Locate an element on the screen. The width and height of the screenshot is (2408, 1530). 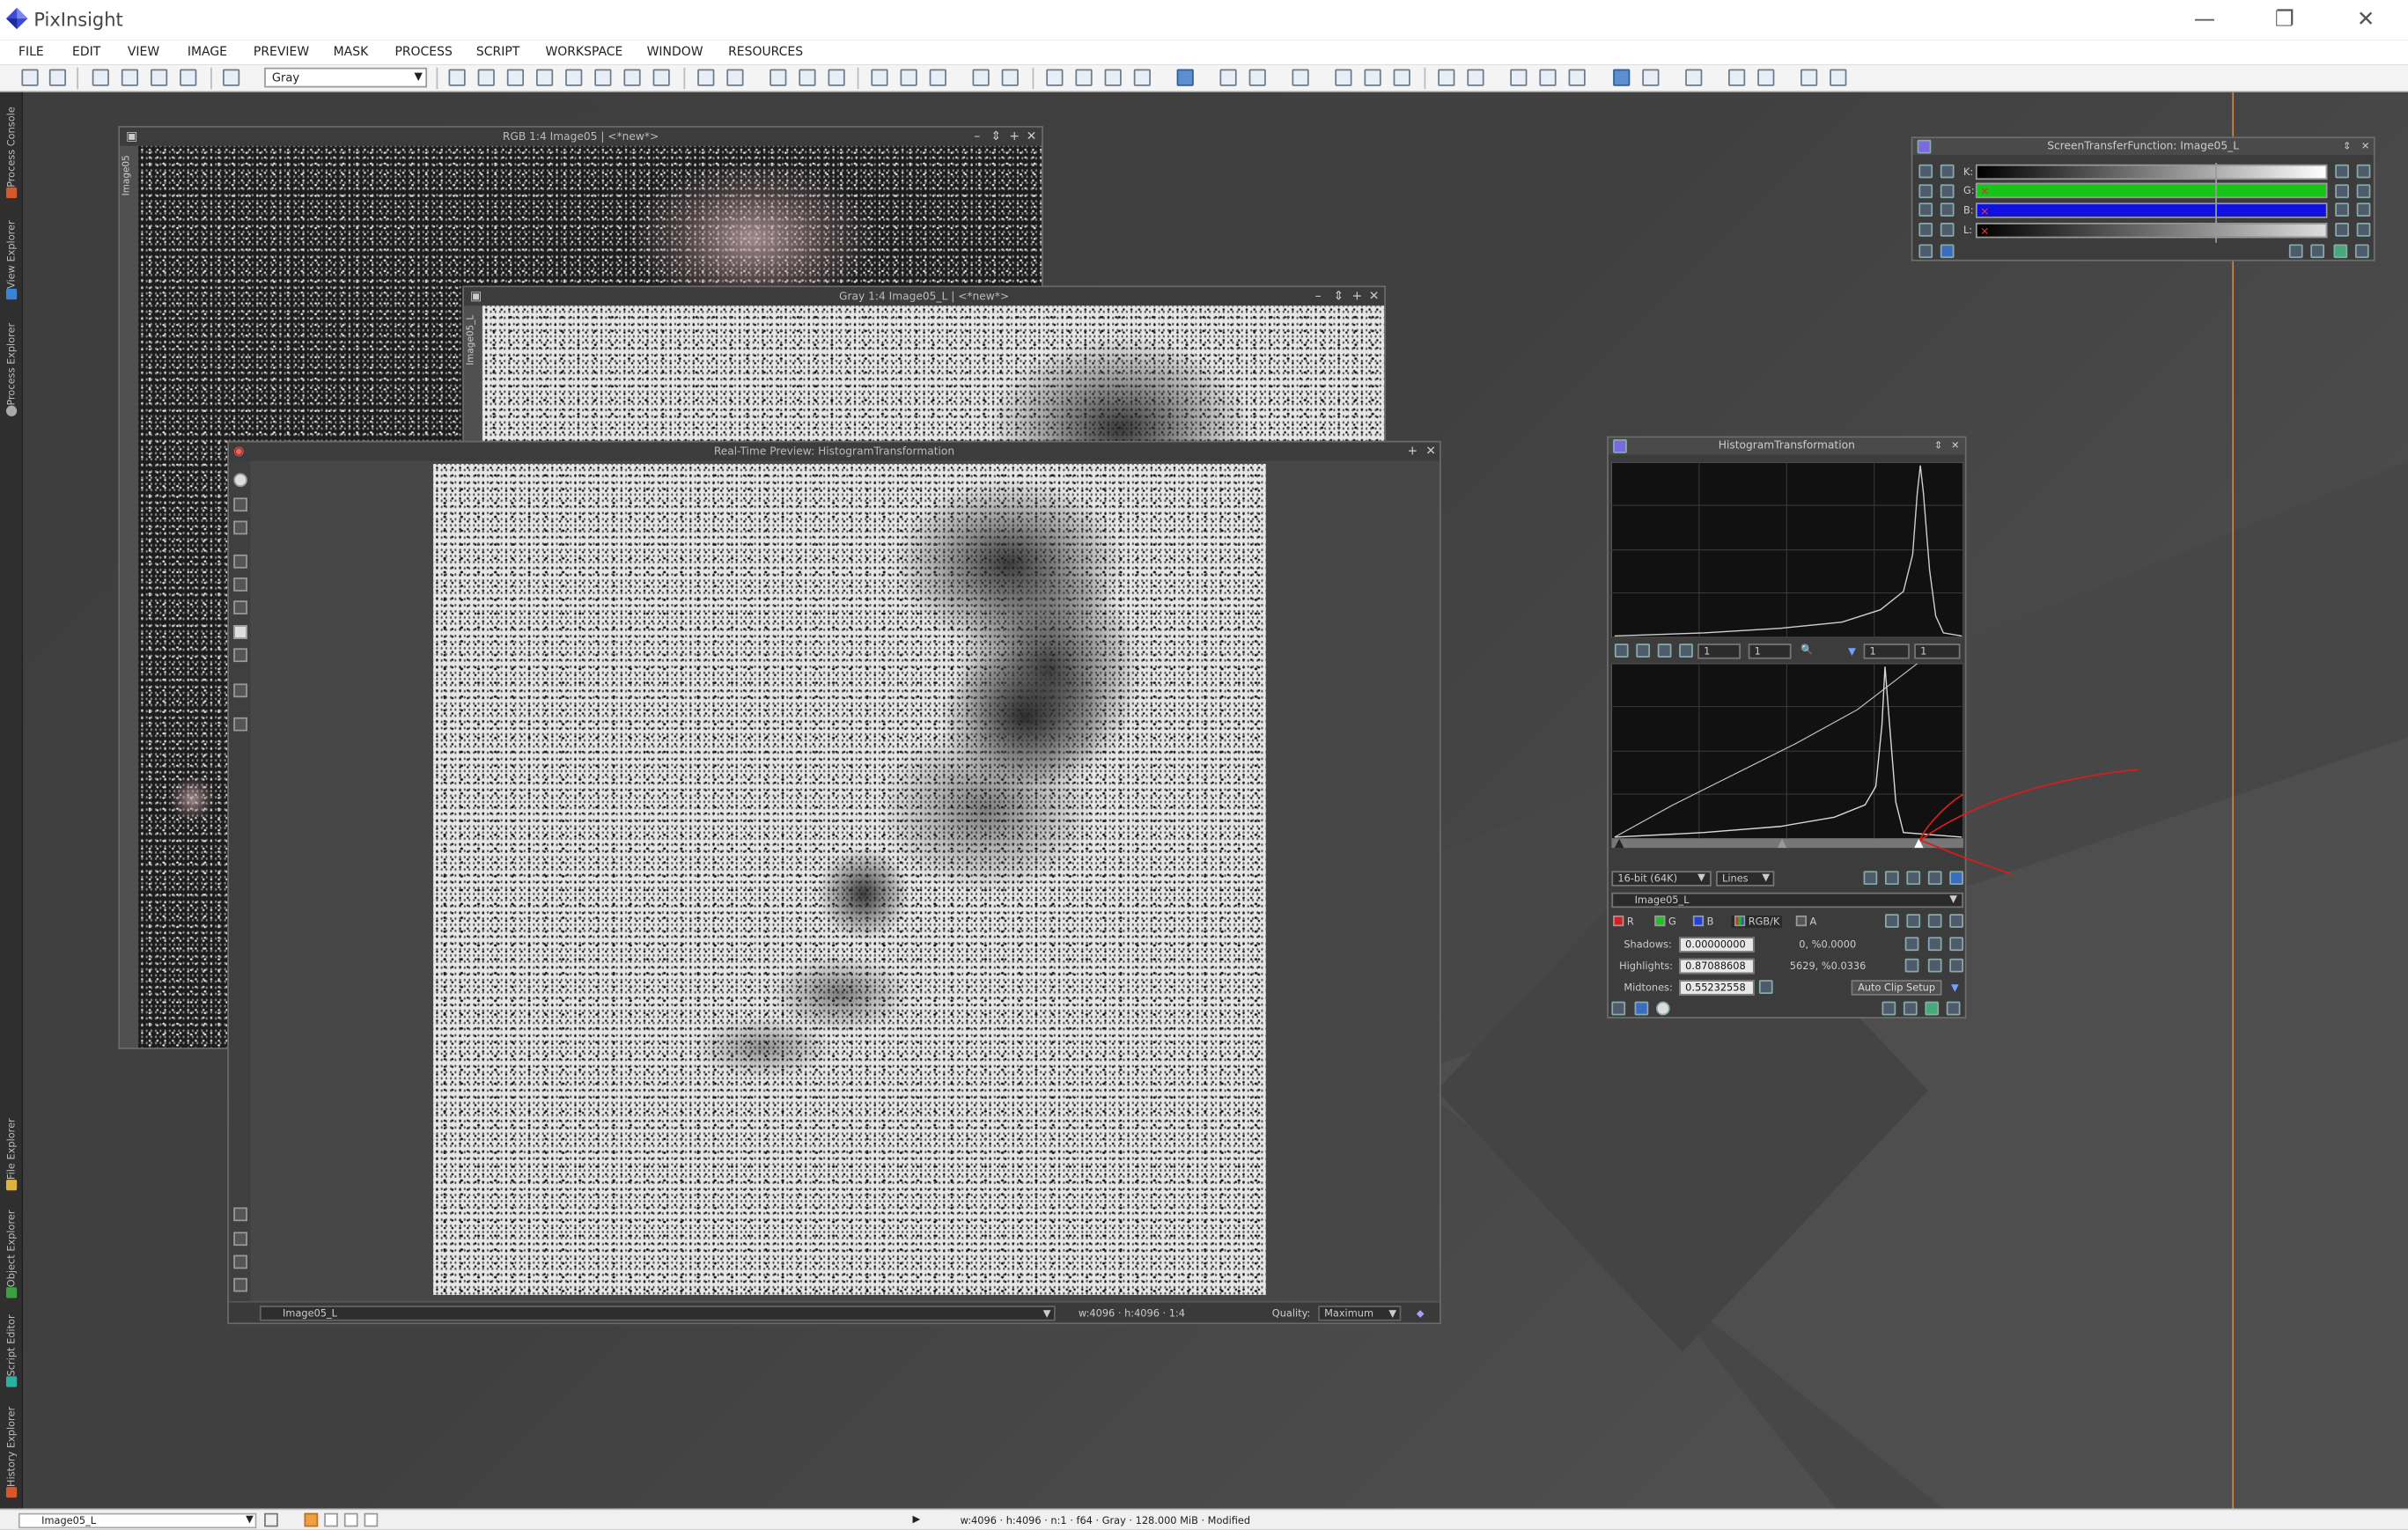
stf-b-slider: ✕ is located at coordinates (2151, 212).